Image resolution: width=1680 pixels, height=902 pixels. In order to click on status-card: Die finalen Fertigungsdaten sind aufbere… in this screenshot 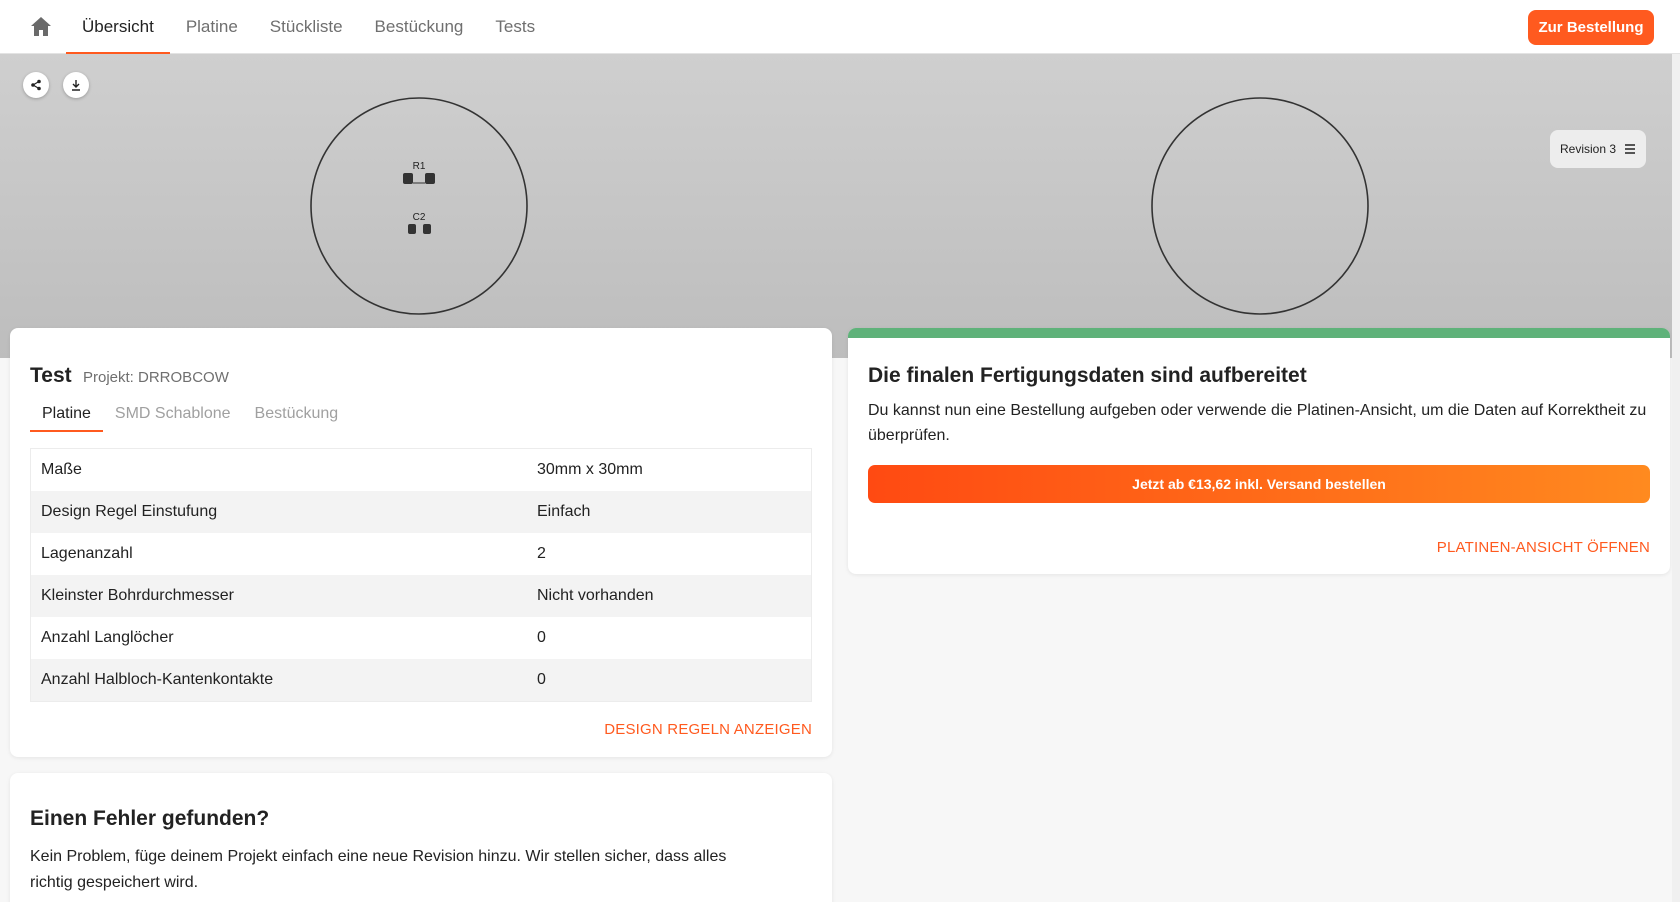, I will do `click(1259, 451)`.